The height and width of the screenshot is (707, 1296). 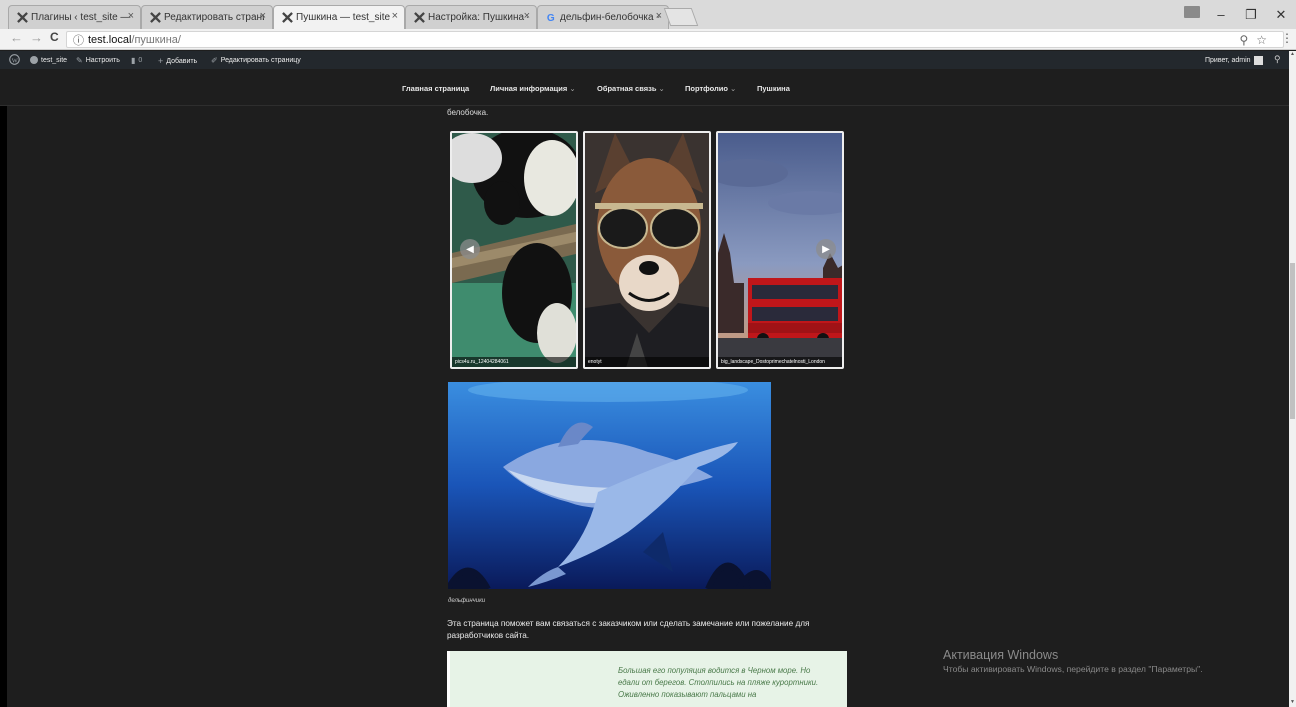 I want to click on minimize-button: –, so click(x=1221, y=14).